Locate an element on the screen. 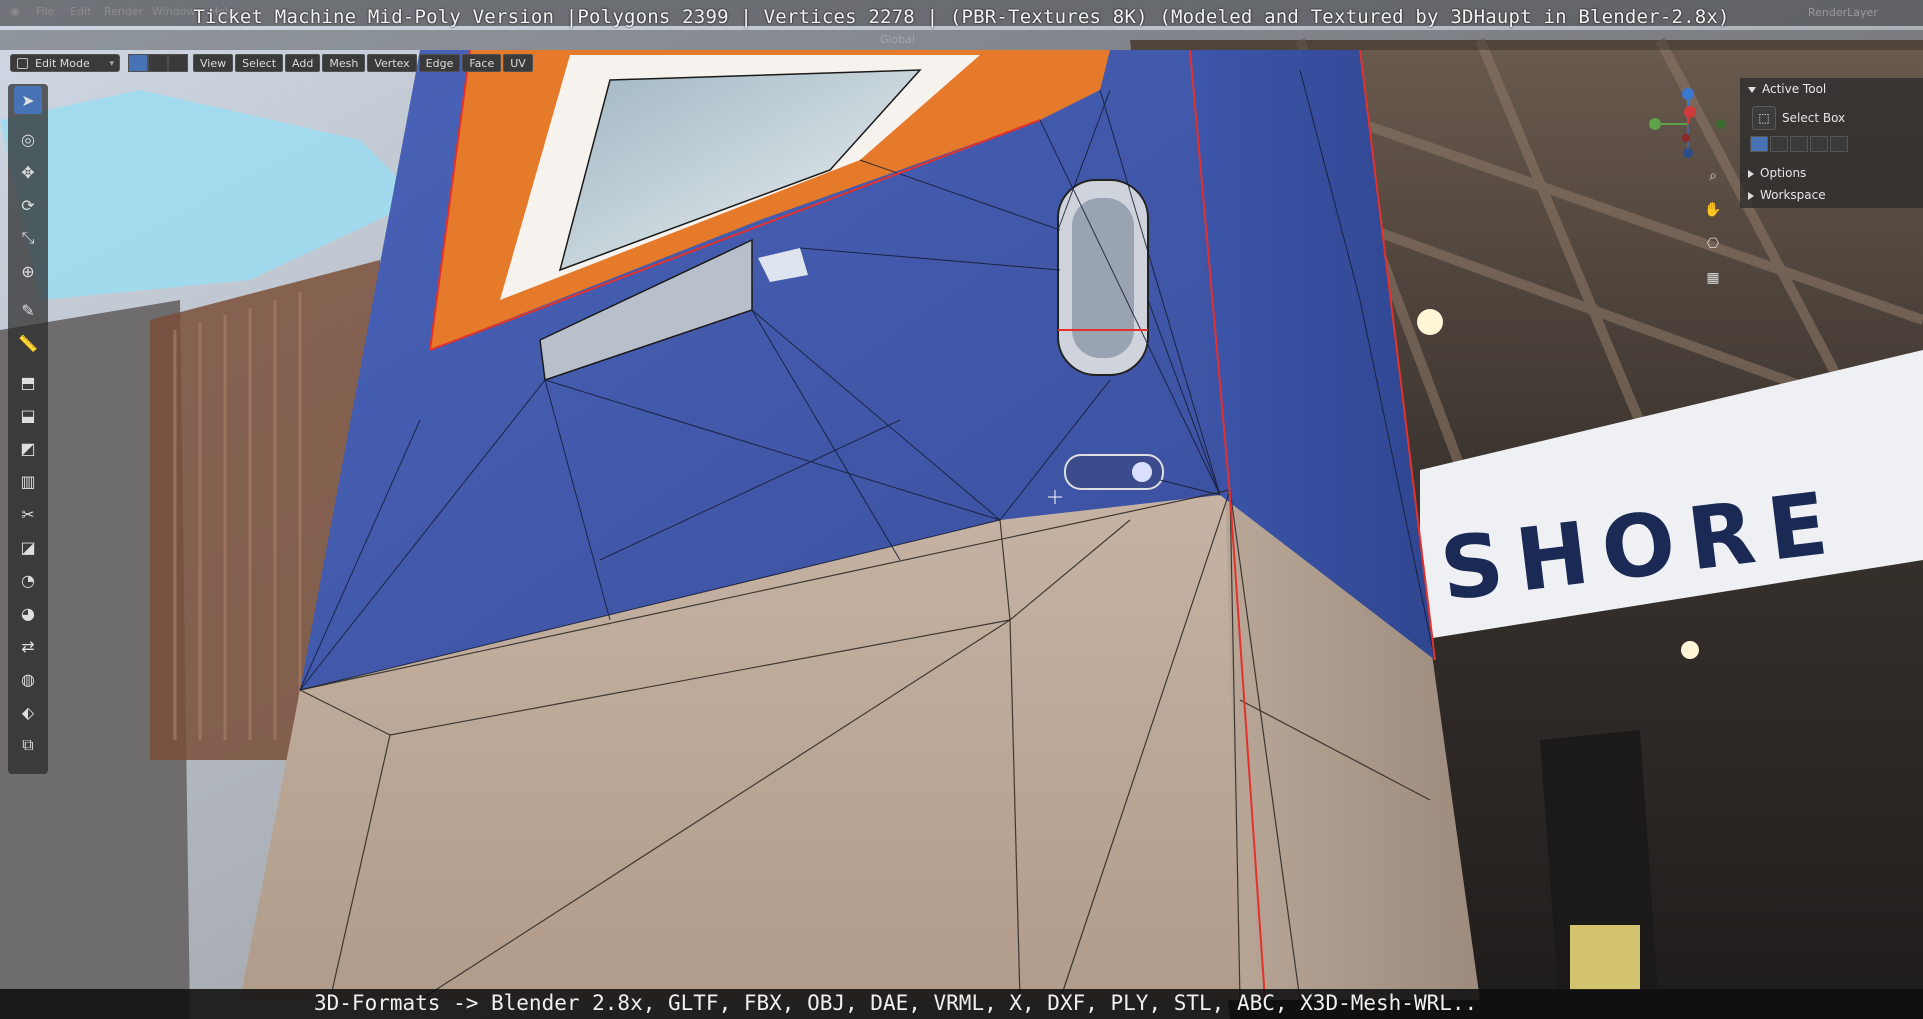 Image resolution: width=1923 pixels, height=1019 pixels. edge-slide-icon: ⇄ is located at coordinates (28, 646).